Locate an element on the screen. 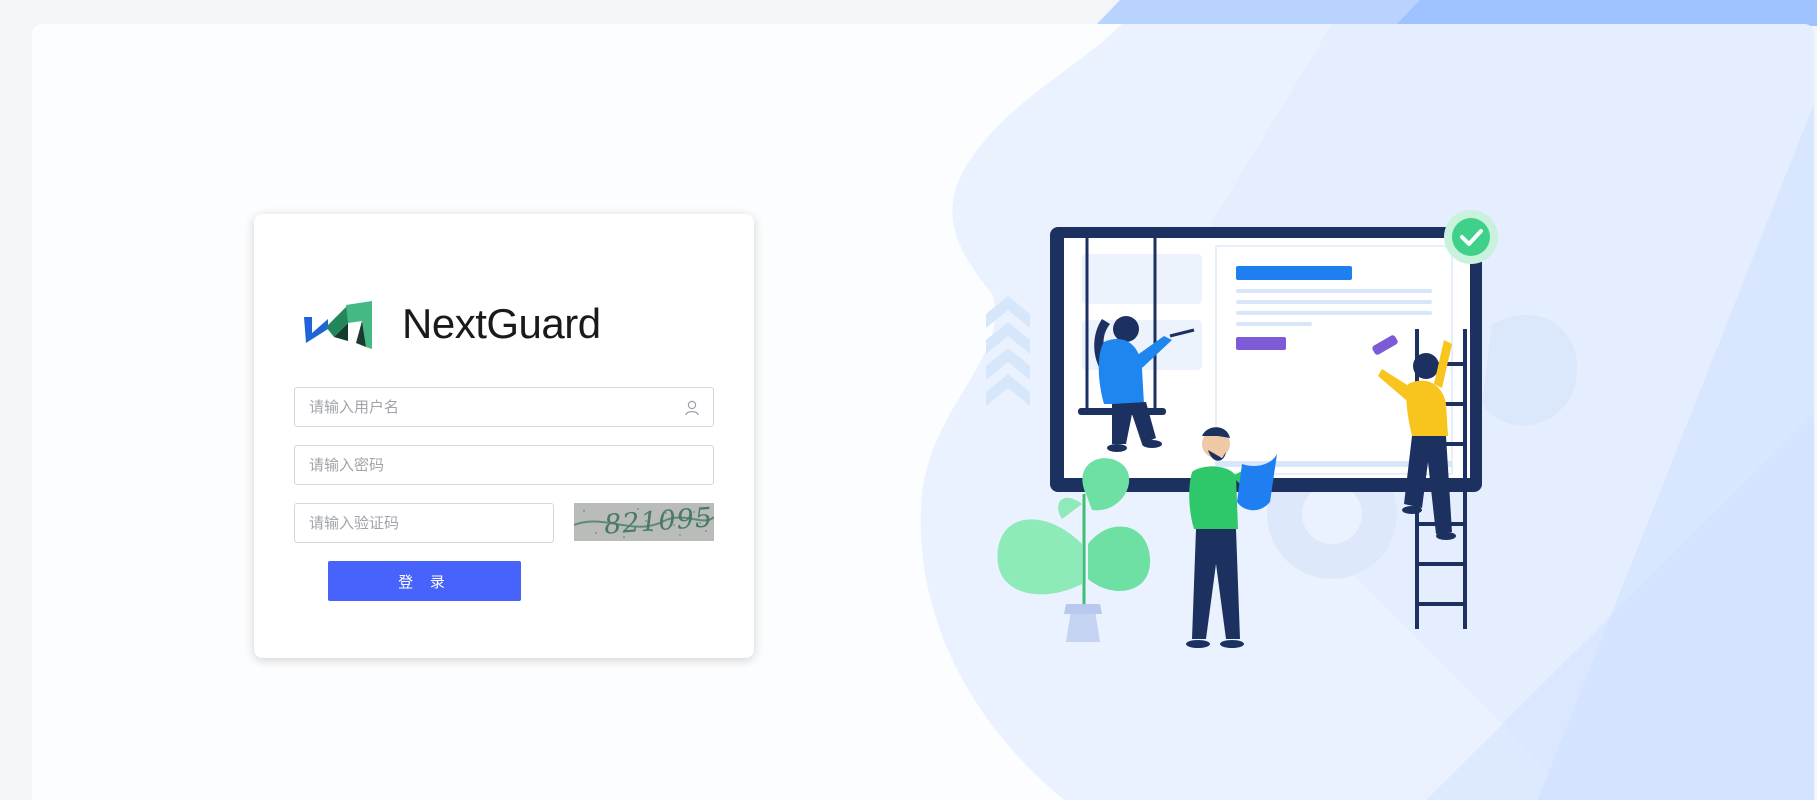  captcha-field is located at coordinates (424, 523).